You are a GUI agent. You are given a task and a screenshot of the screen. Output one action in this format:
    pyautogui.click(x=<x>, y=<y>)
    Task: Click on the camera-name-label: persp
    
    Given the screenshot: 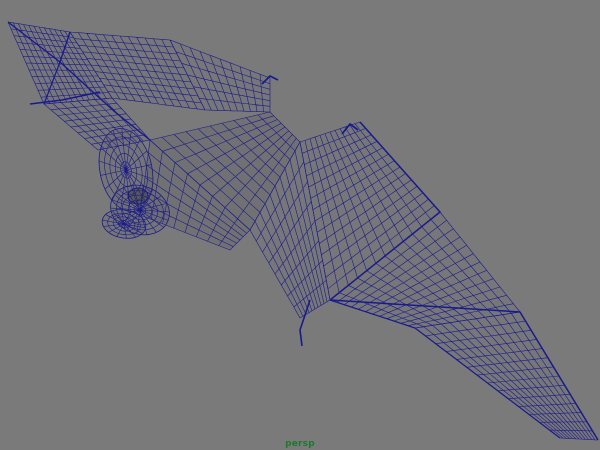 What is the action you would take?
    pyautogui.click(x=300, y=444)
    